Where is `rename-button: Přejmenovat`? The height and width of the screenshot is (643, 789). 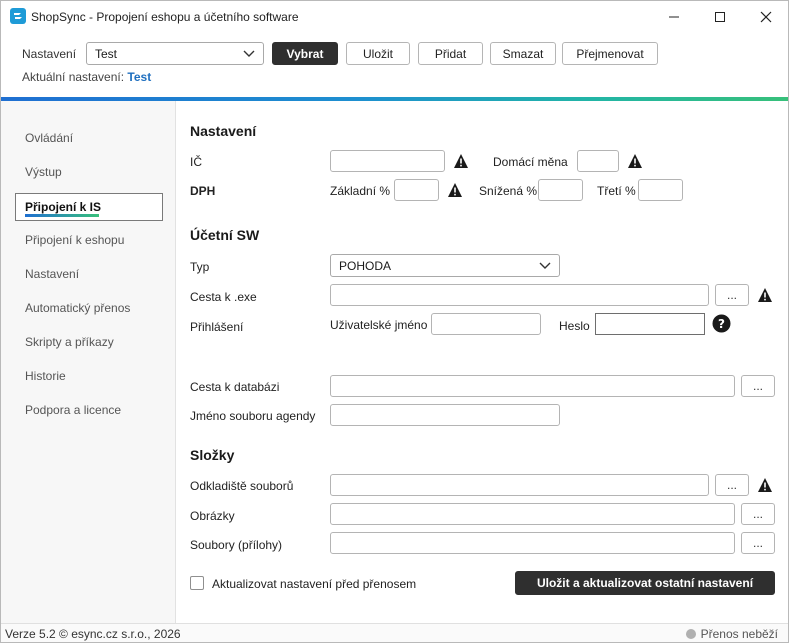
rename-button: Přejmenovat is located at coordinates (610, 53).